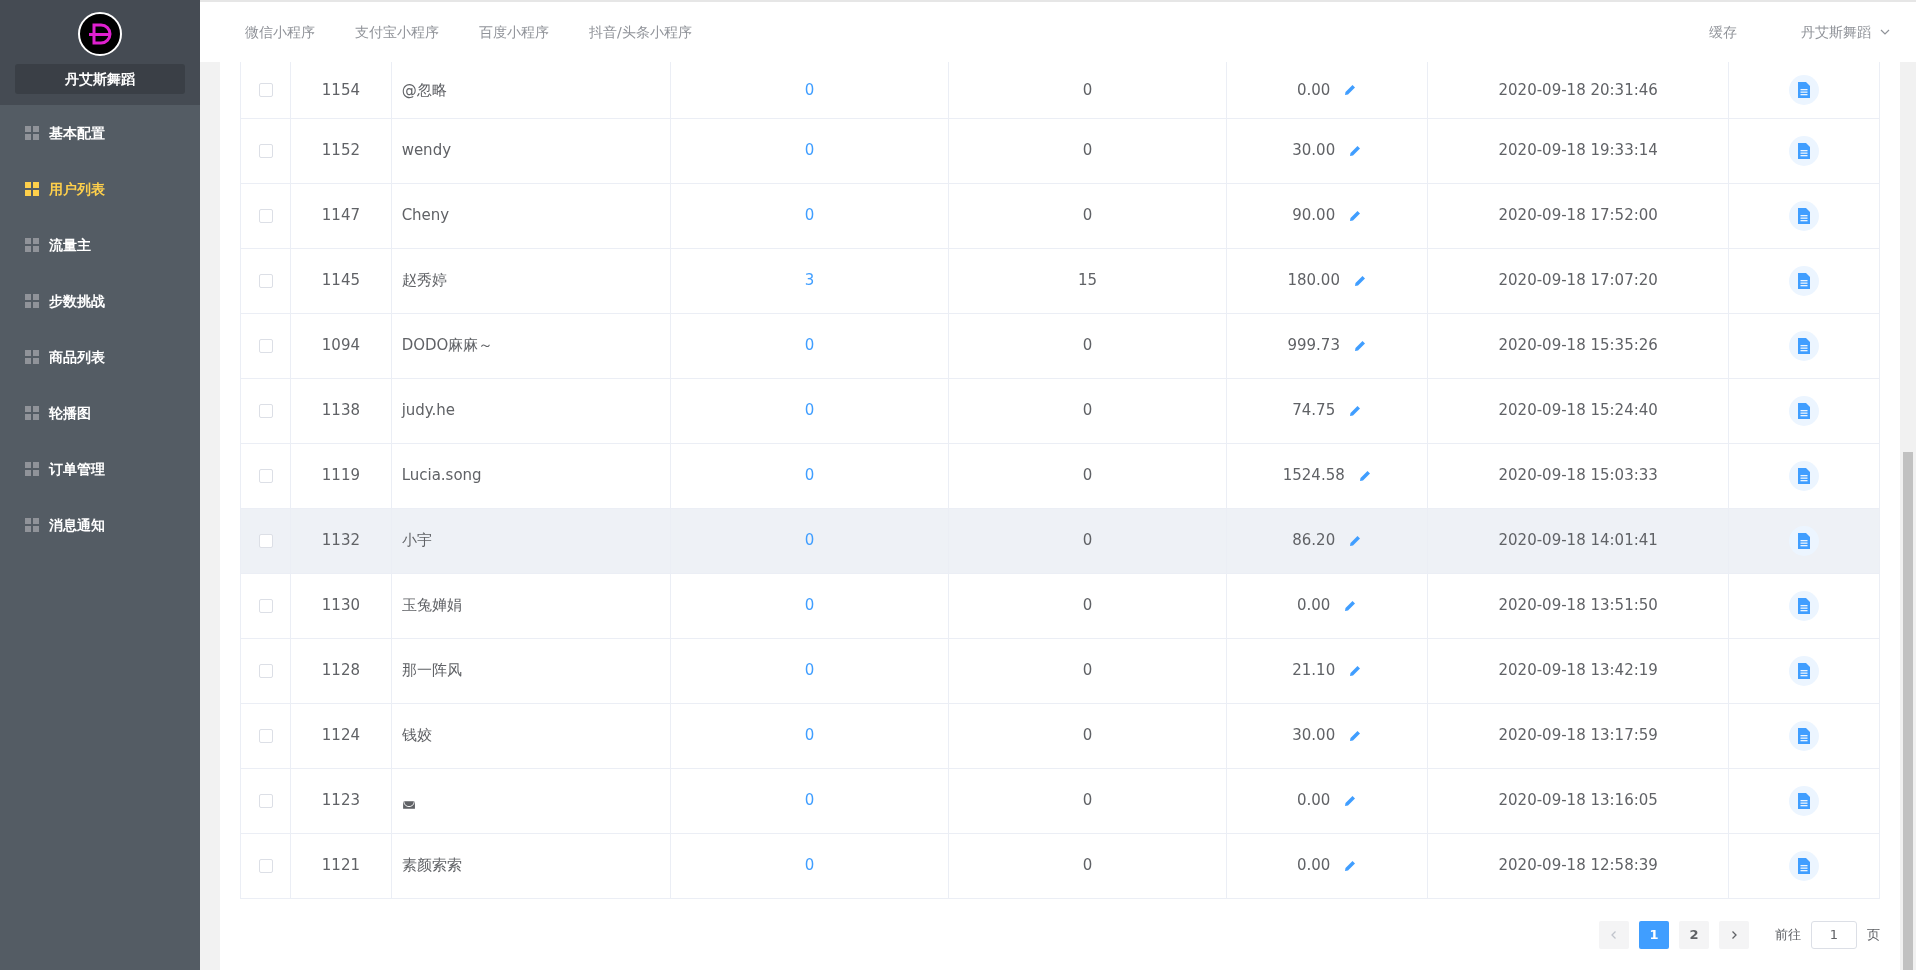  I want to click on header-tab: 微信小程序, so click(280, 32).